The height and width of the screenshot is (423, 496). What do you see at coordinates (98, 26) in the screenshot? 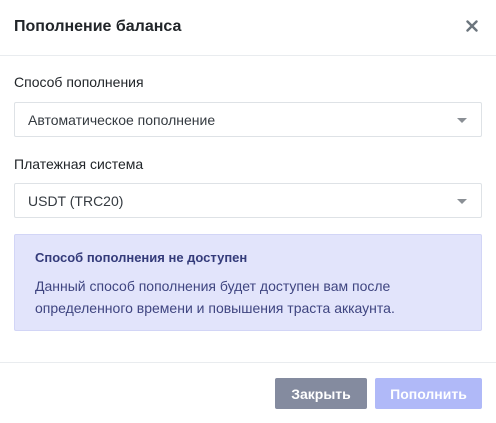
I see `modal-title: Пополнение баланса` at bounding box center [98, 26].